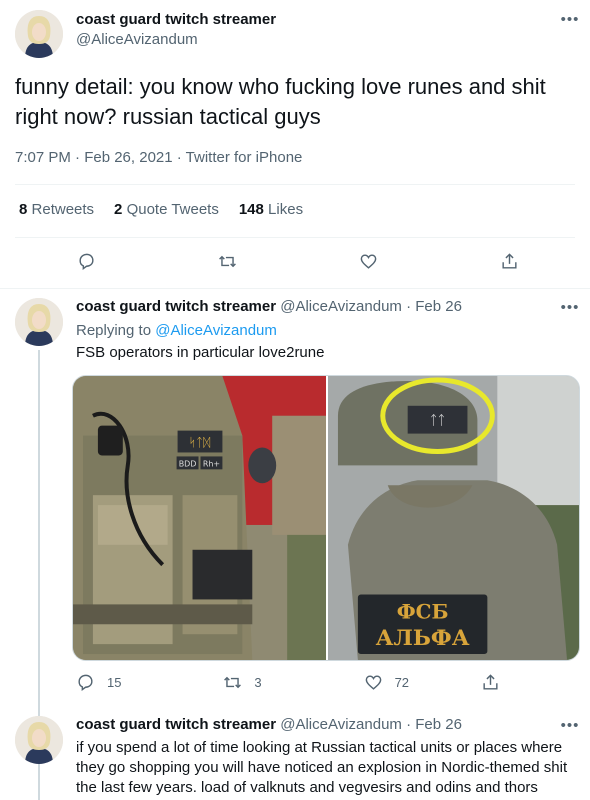  I want to click on patch-blood-group: BDD, so click(188, 463).